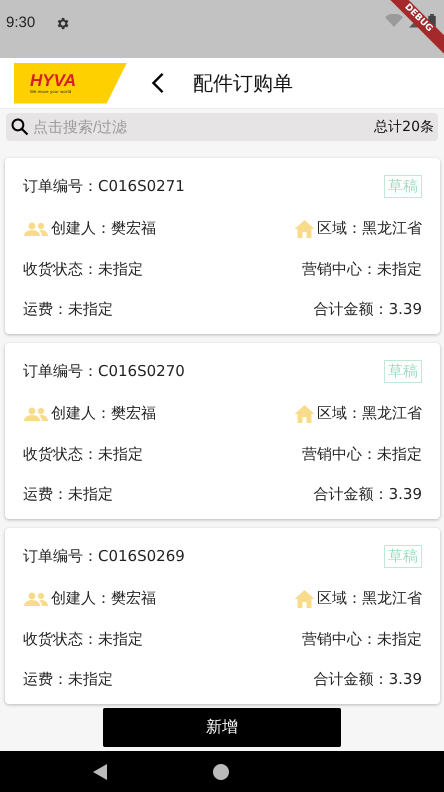  Describe the element at coordinates (221, 772) in the screenshot. I see `home-nav-icon` at that location.